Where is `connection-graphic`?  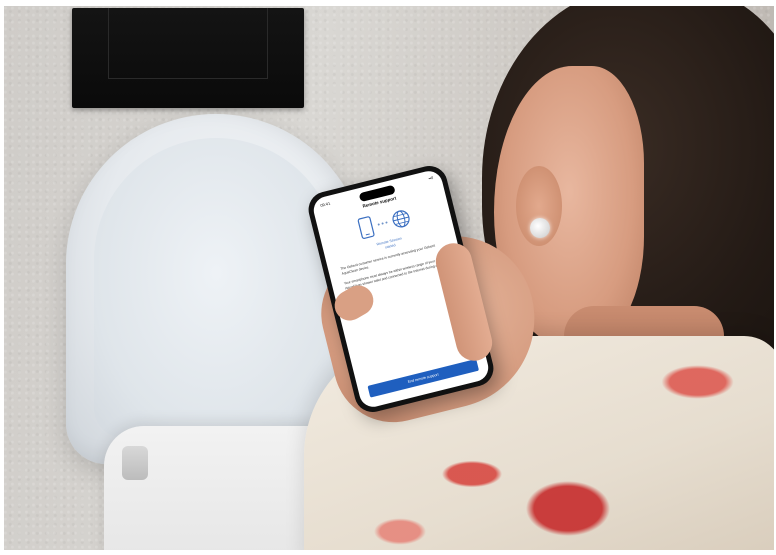
connection-graphic is located at coordinates (385, 223).